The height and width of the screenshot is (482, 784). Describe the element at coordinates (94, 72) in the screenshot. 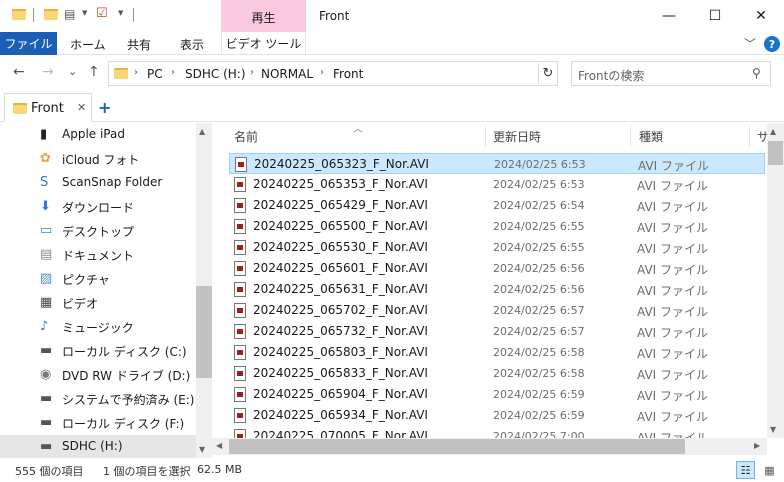

I see `up-arrow-icon: ↑` at that location.